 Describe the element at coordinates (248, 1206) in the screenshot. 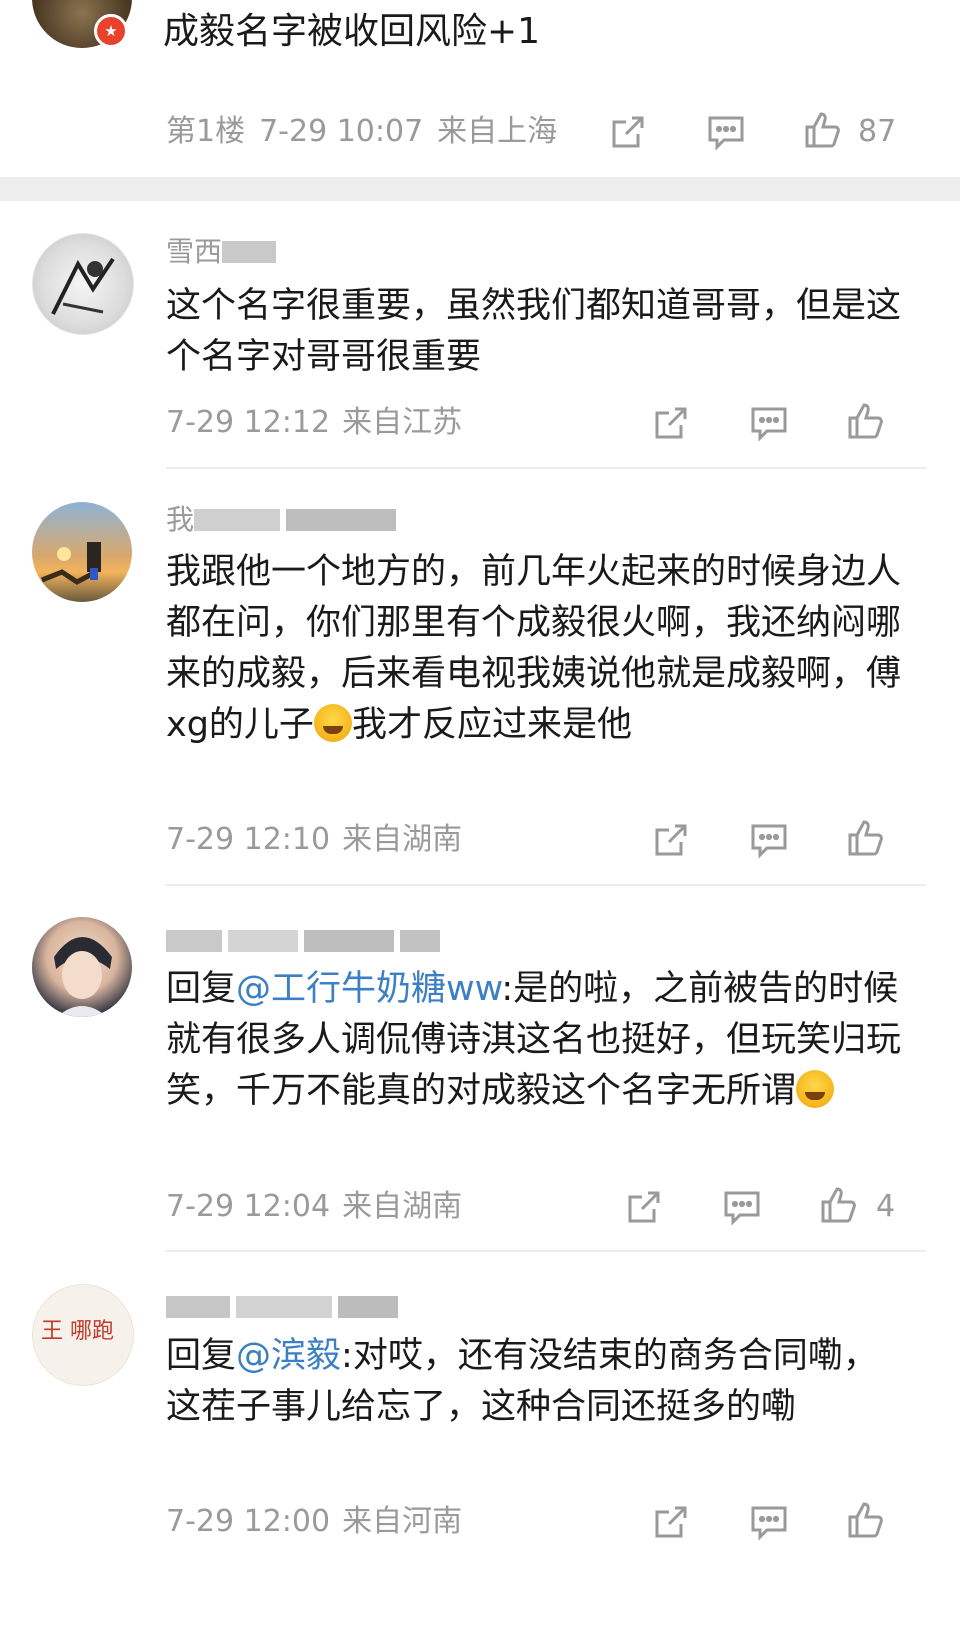

I see `comment-time: 7-29 12:04` at that location.